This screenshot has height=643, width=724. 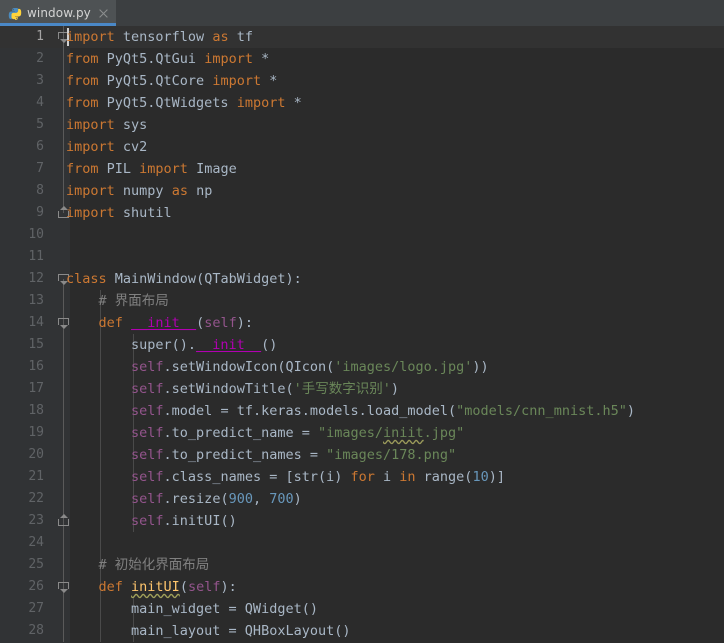 I want to click on line-number: 20, so click(x=36, y=454).